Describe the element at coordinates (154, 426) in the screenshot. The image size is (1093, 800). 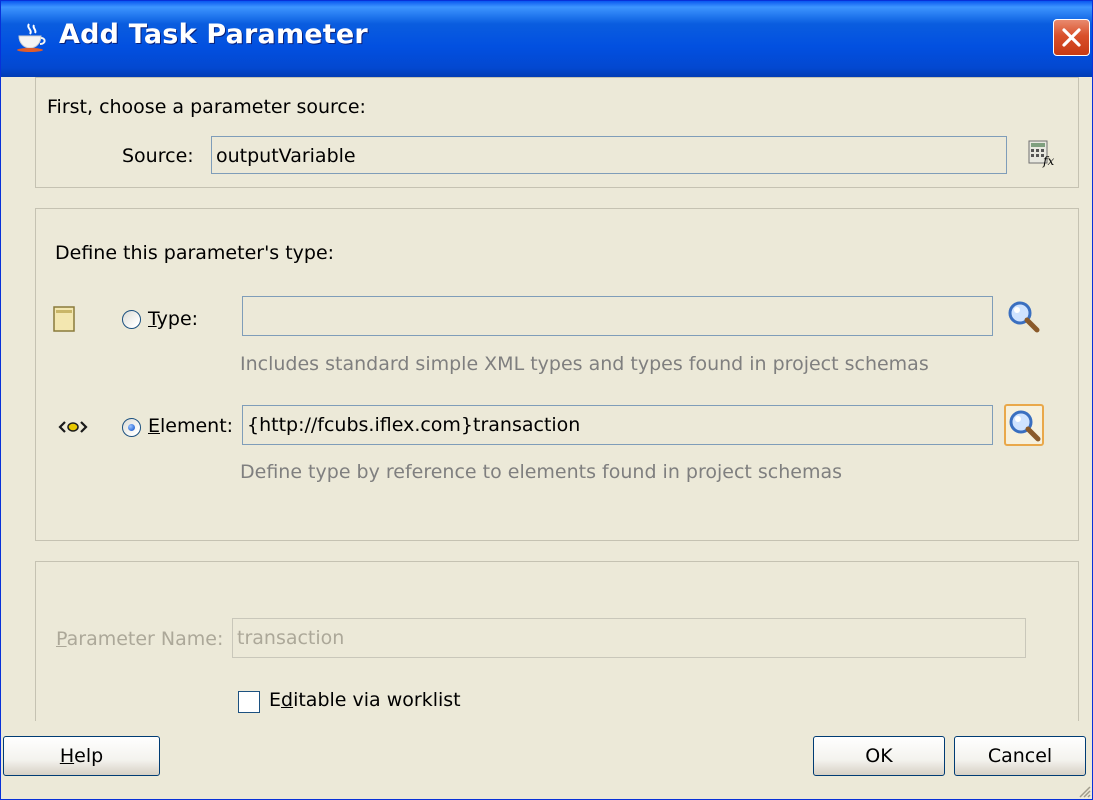
I see `element-label-mnemonic: E` at that location.